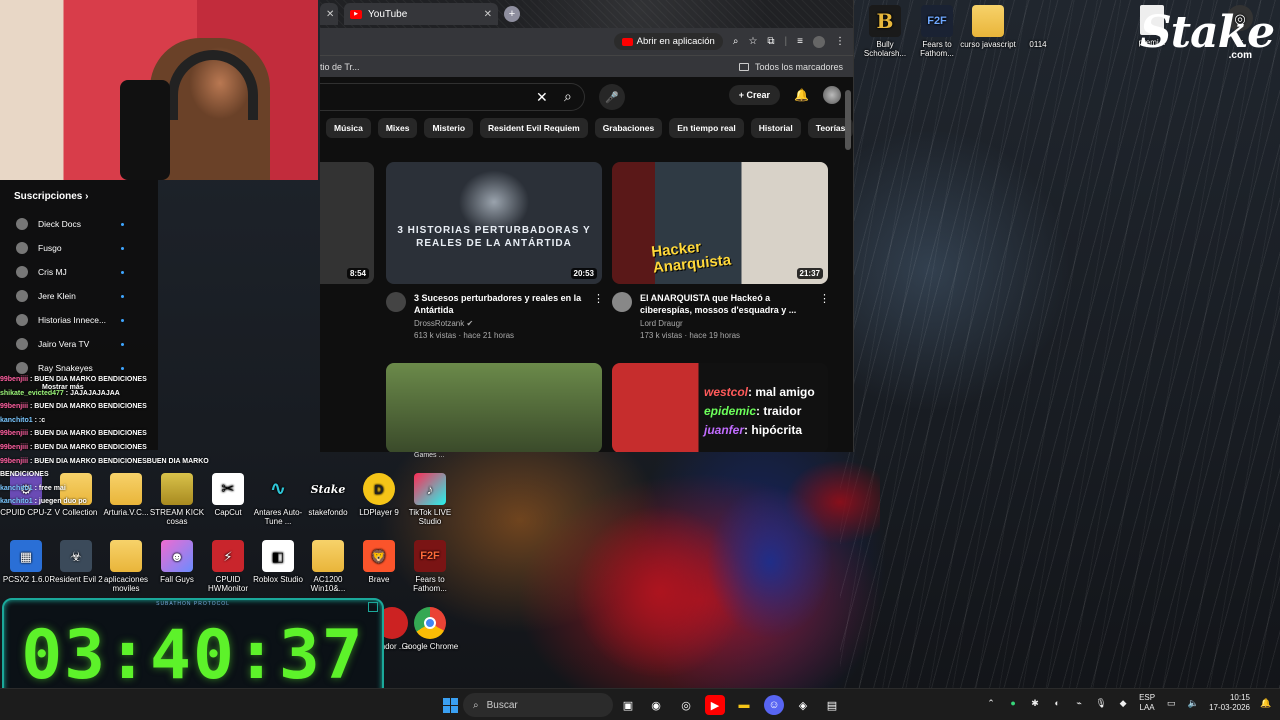 The height and width of the screenshot is (720, 1280). What do you see at coordinates (228, 556) in the screenshot?
I see `hwmonitor-icon: ⚡` at bounding box center [228, 556].